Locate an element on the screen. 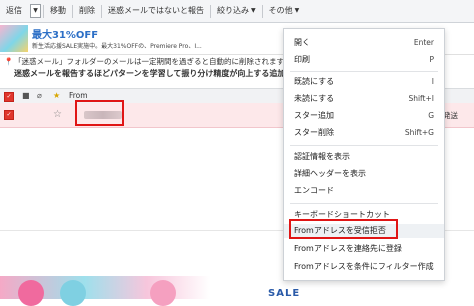 This screenshot has width=474, height=306. other-button: その他 ▼ is located at coordinates (284, 11).